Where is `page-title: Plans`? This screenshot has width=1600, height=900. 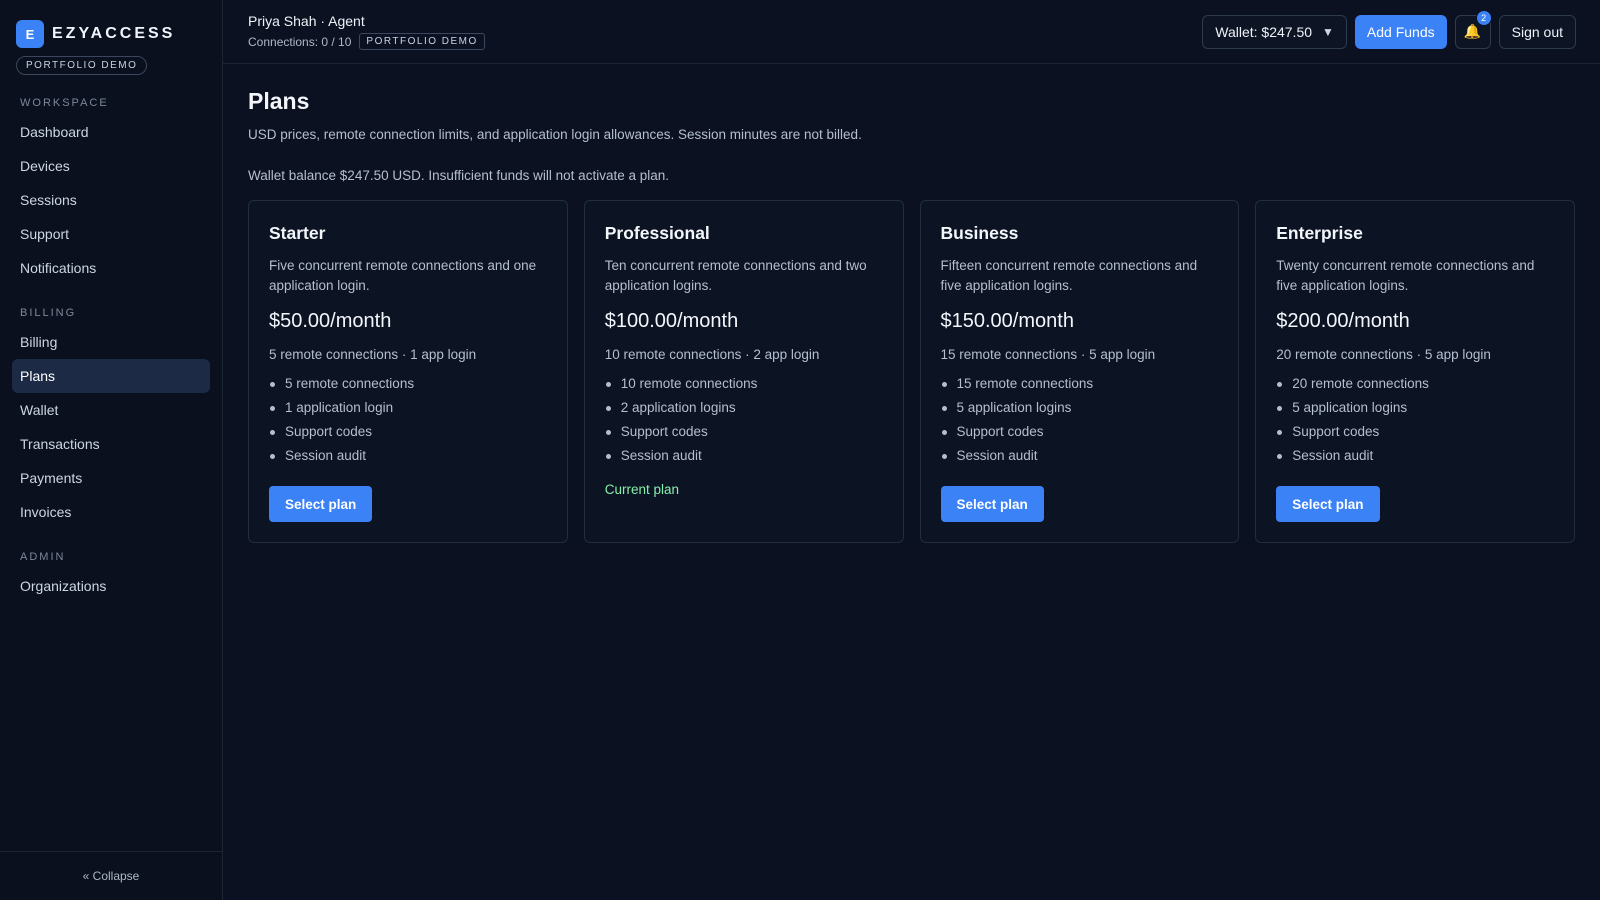 page-title: Plans is located at coordinates (279, 101).